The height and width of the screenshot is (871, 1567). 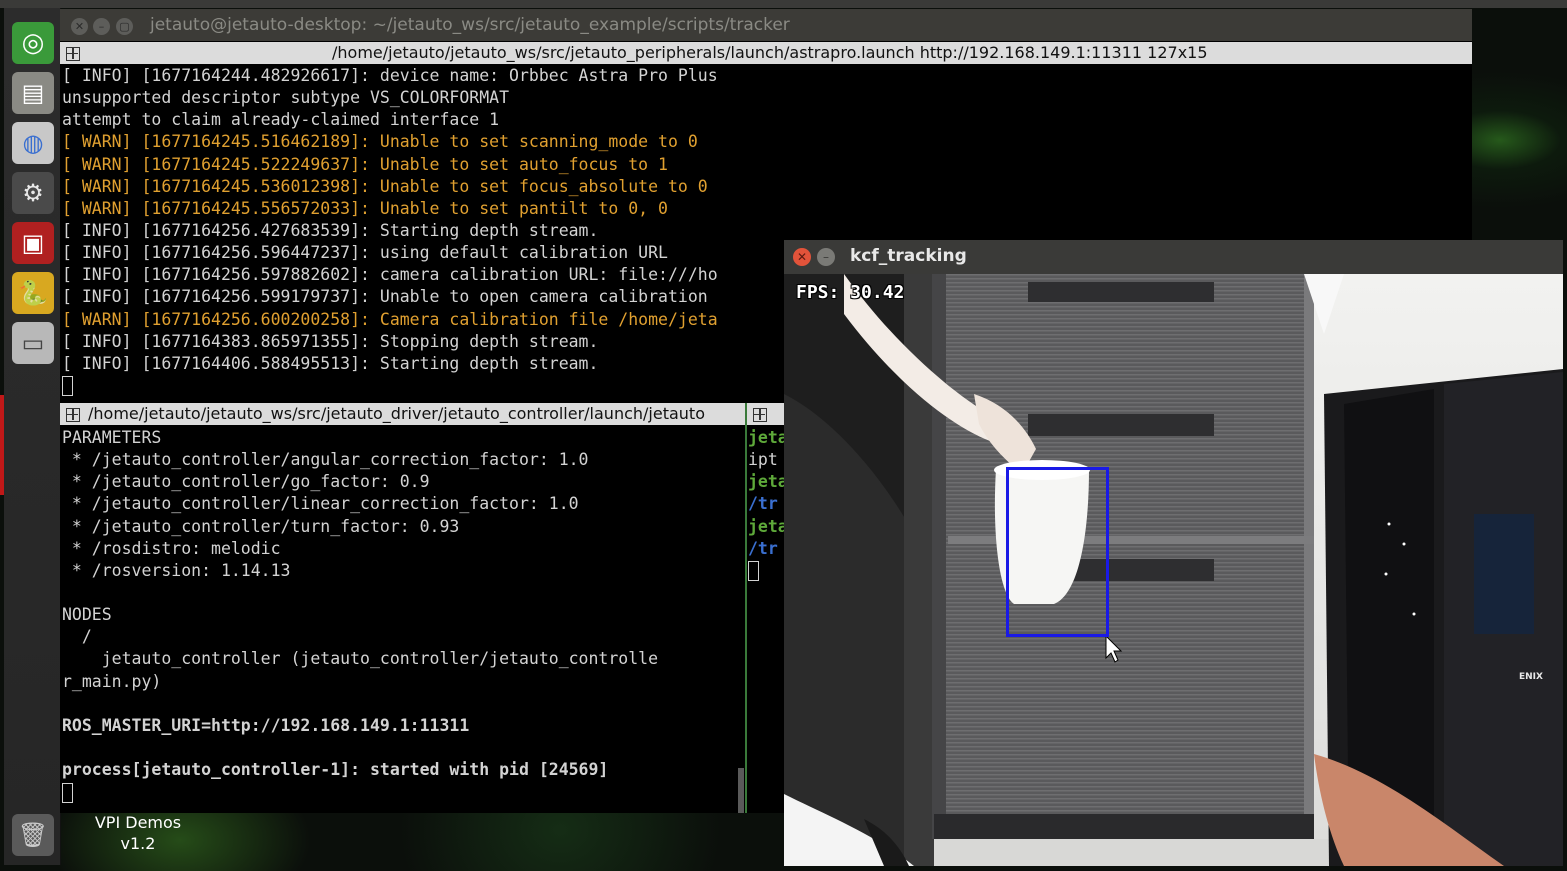 What do you see at coordinates (261, 526) in the screenshot?
I see `terminal-line: * /jetauto_controller/turn_factor: 0.93` at bounding box center [261, 526].